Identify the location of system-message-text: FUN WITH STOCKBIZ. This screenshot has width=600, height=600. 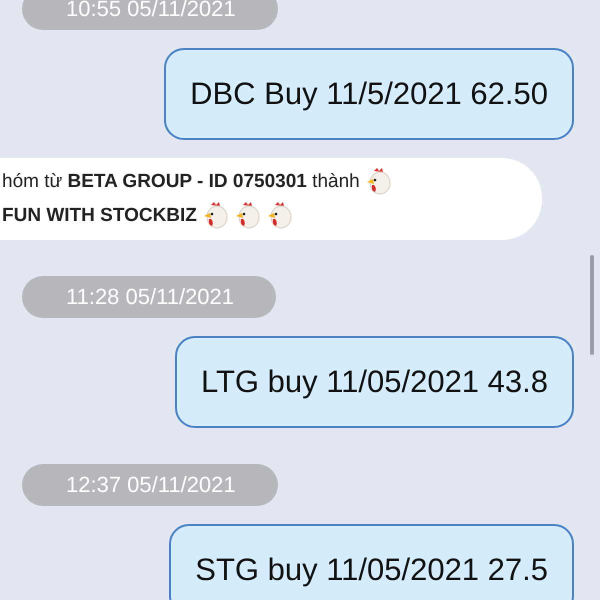
(99, 216).